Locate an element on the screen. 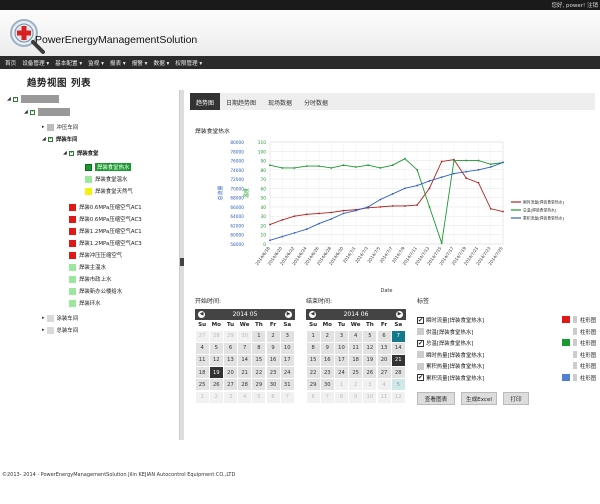 The height and width of the screenshot is (504, 600). tree-item-air-stamping: 焊装冲压压缩空气 is located at coordinates (95, 255).